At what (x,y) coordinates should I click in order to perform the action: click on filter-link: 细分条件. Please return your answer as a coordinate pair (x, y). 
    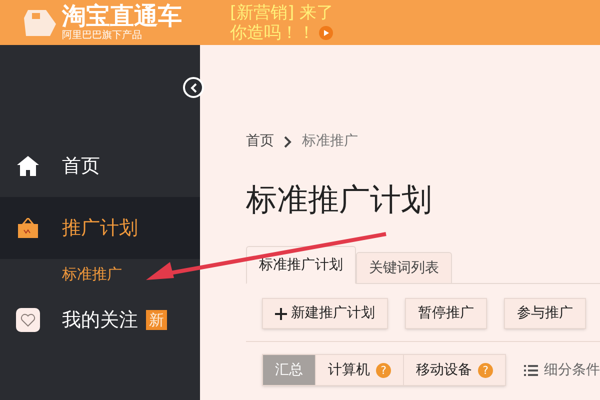
    Looking at the image, I should click on (572, 370).